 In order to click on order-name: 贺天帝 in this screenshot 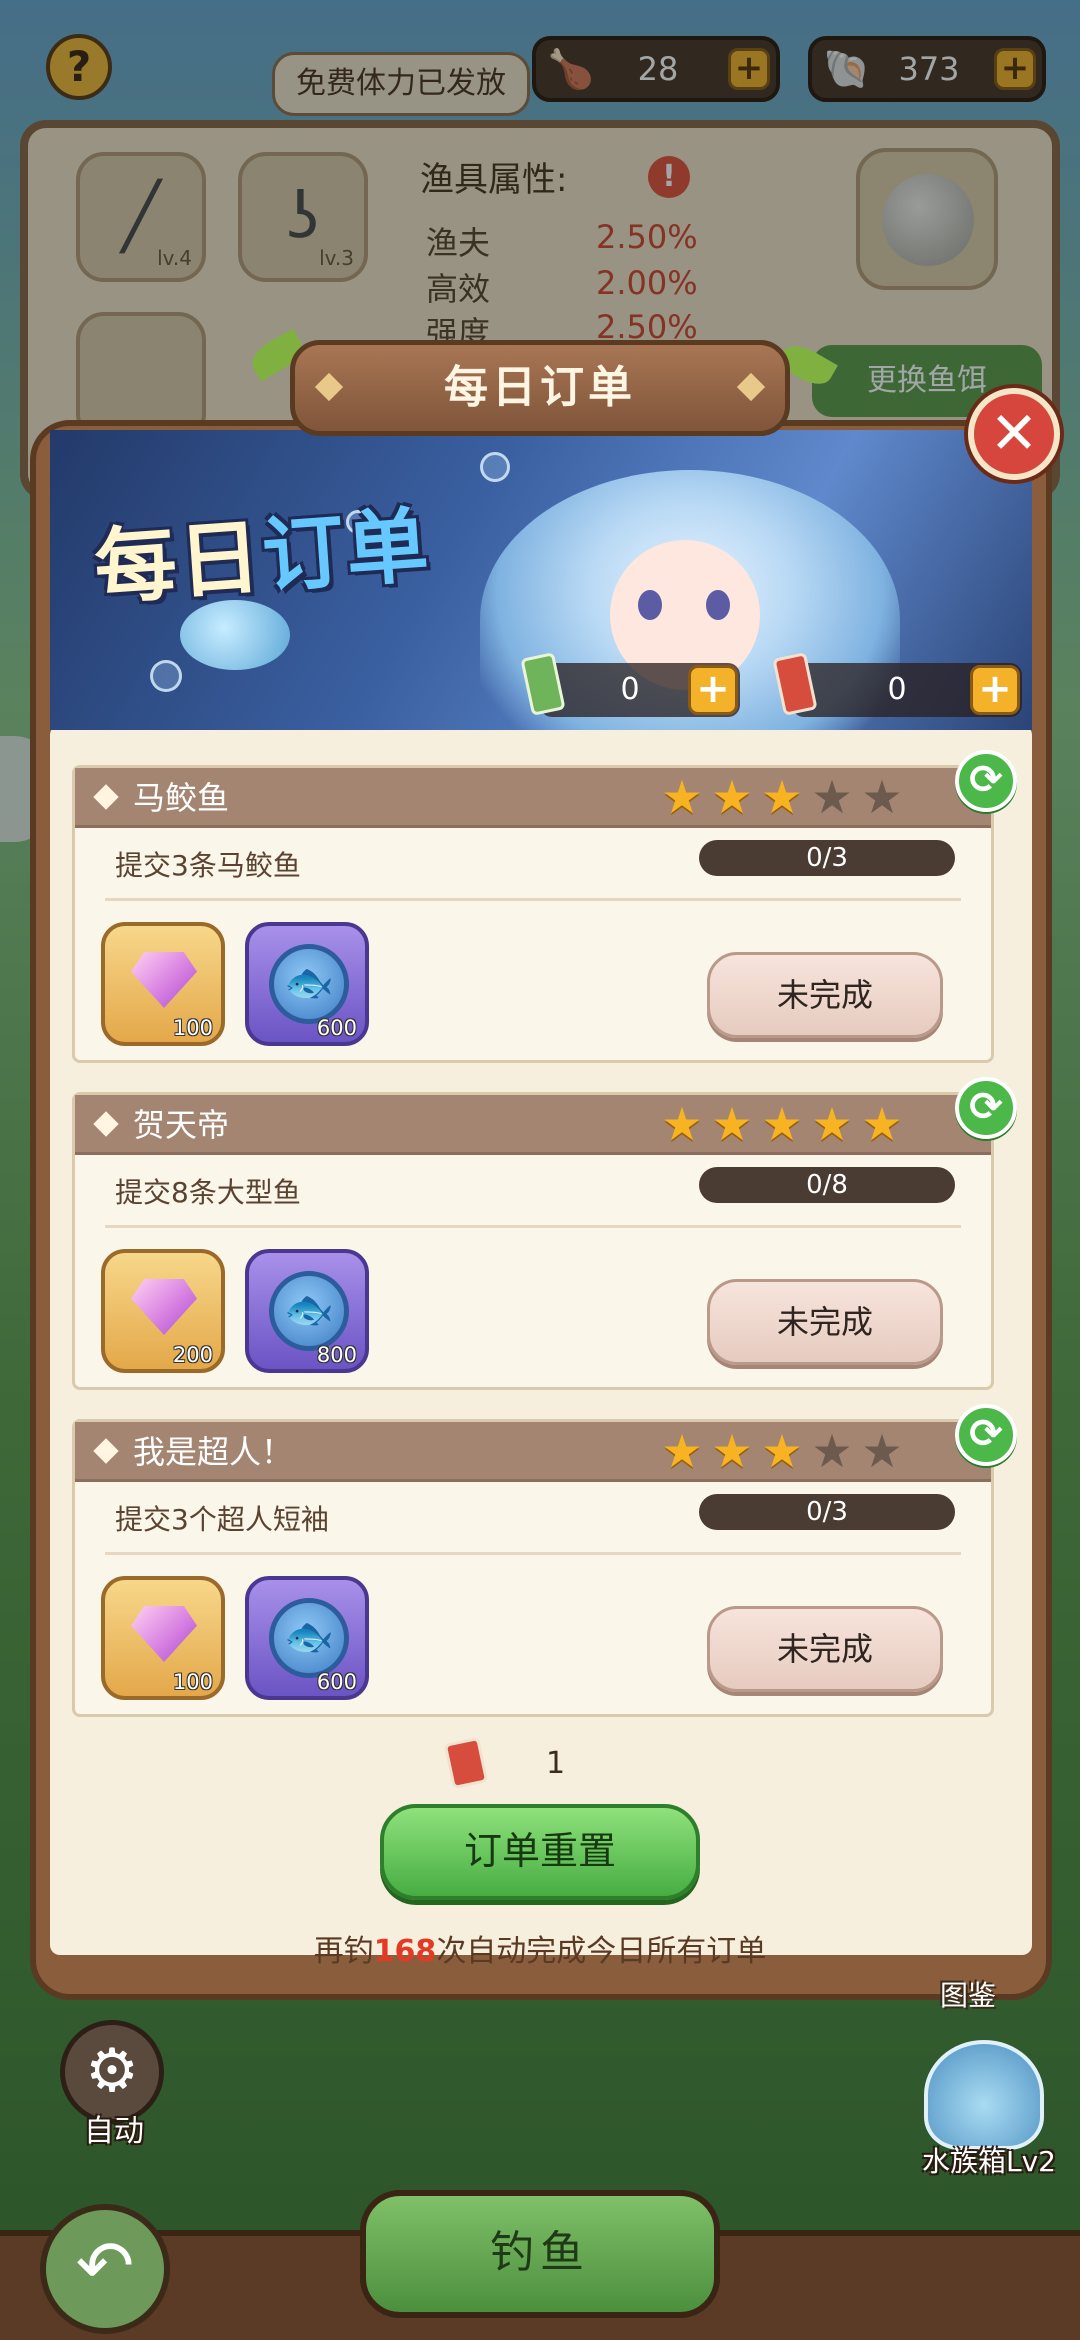, I will do `click(181, 1125)`.